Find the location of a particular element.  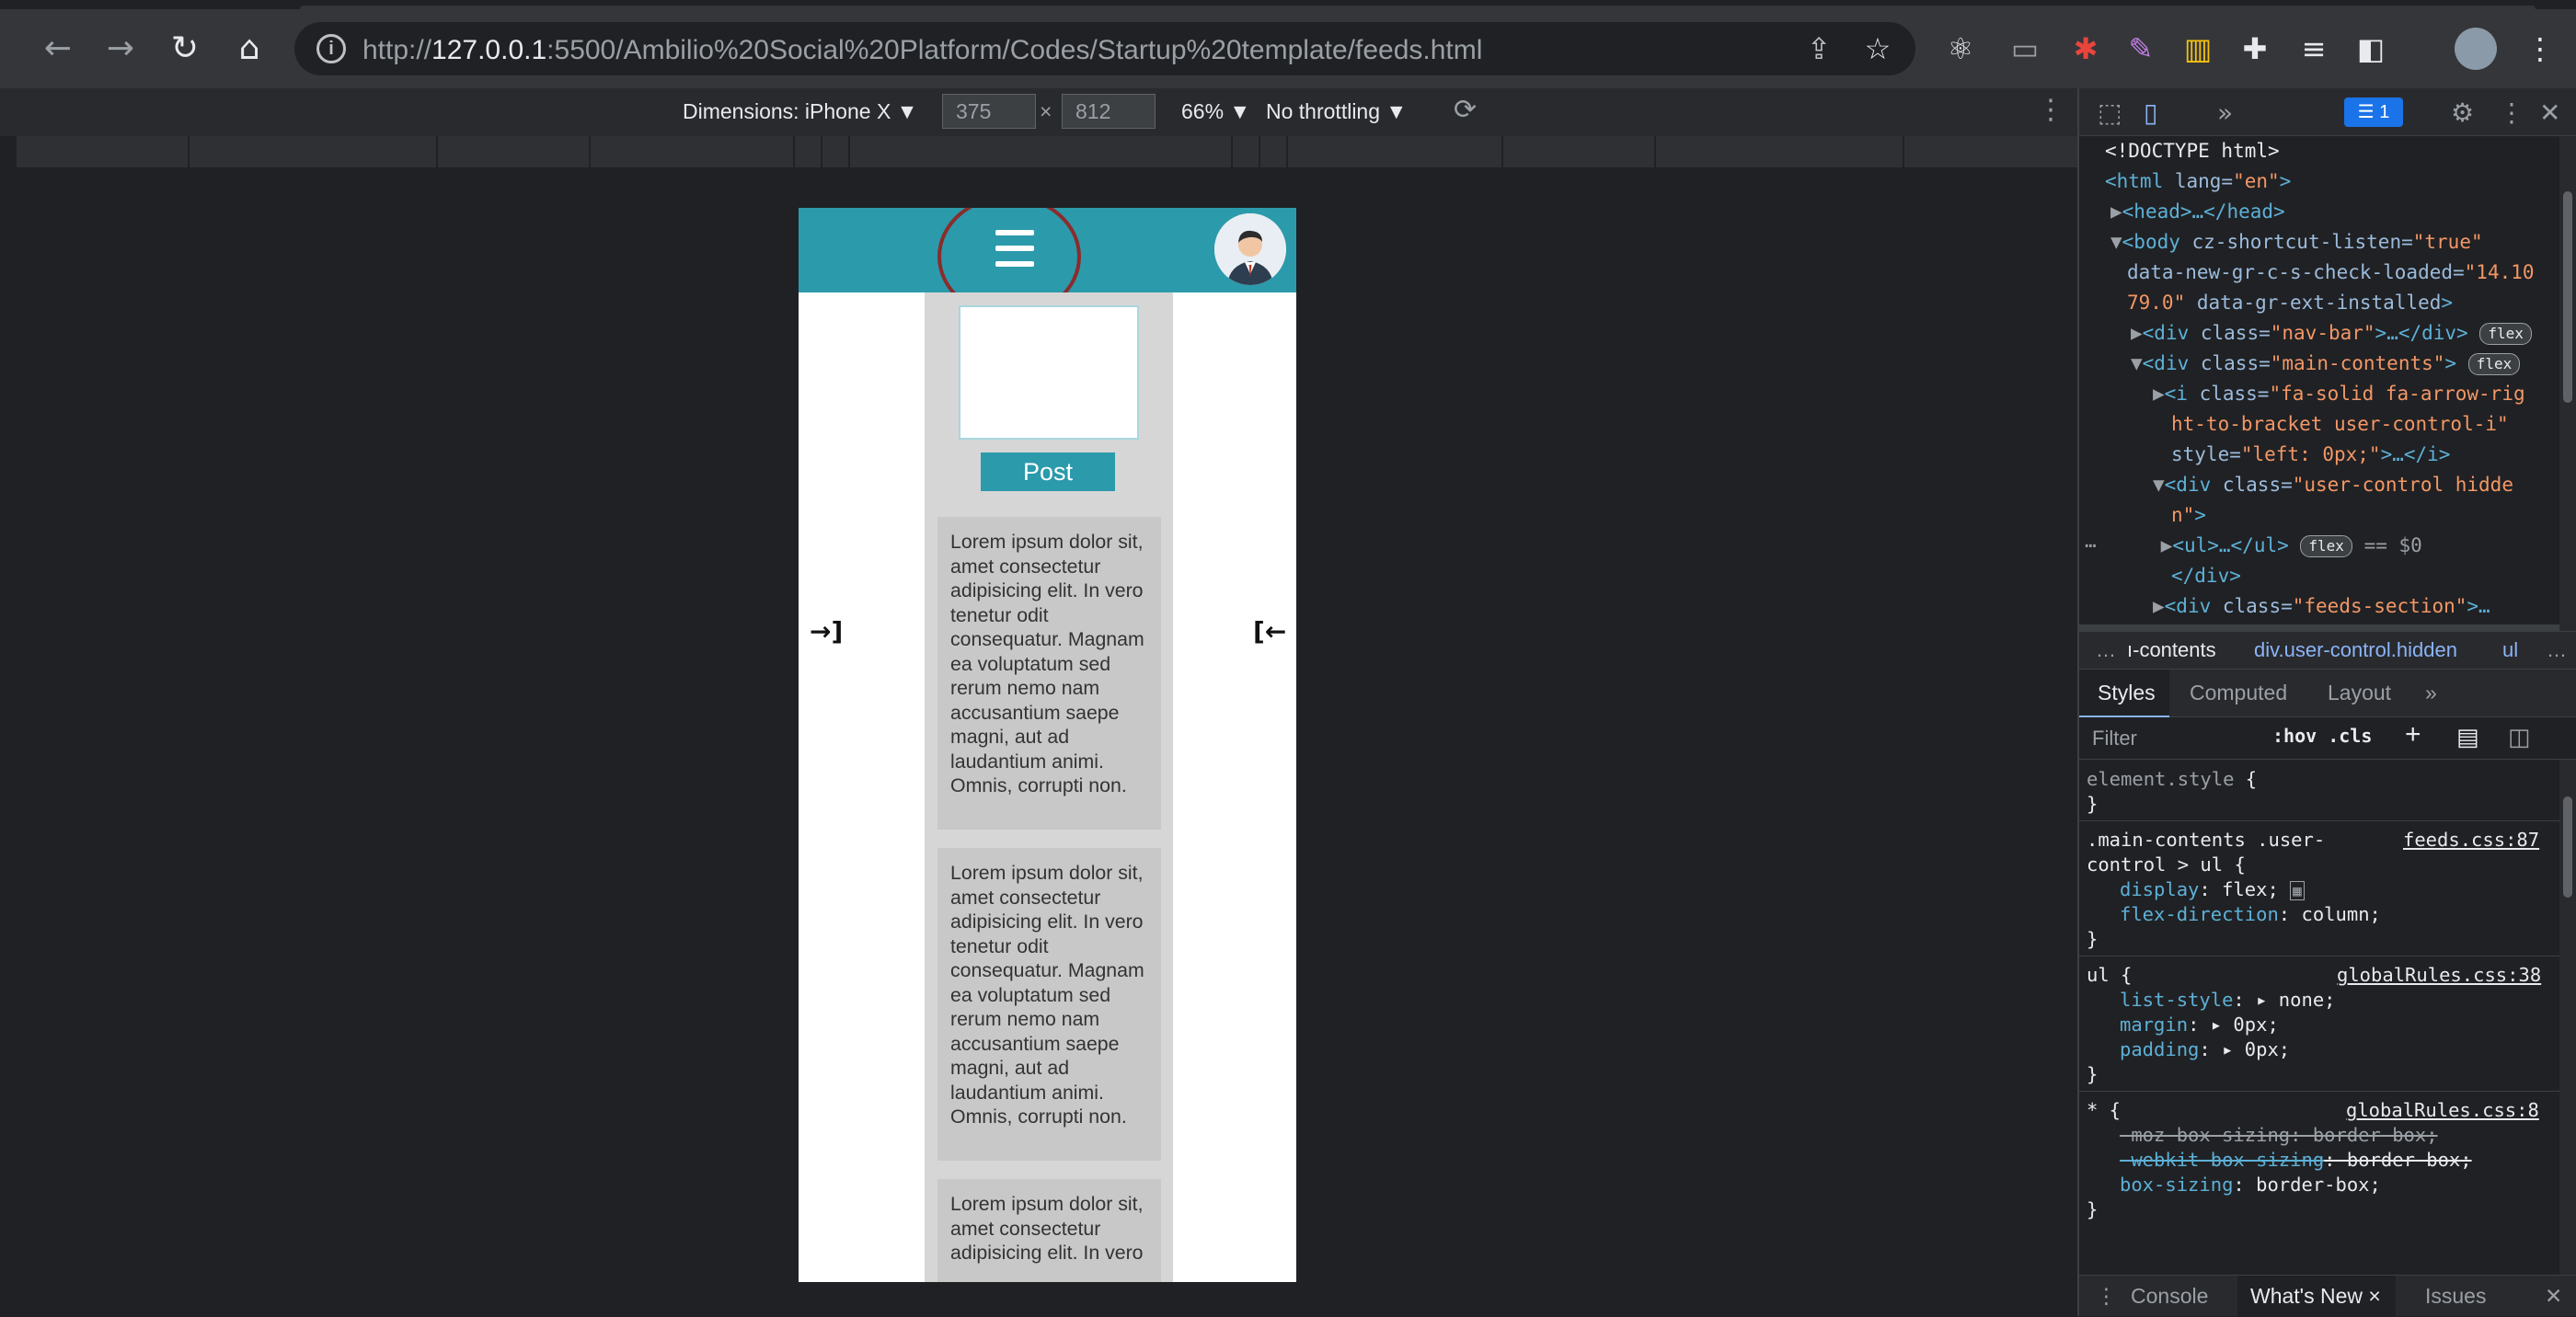

device-toolbar-toggle-icon: ▯ is located at coordinates (2150, 112).